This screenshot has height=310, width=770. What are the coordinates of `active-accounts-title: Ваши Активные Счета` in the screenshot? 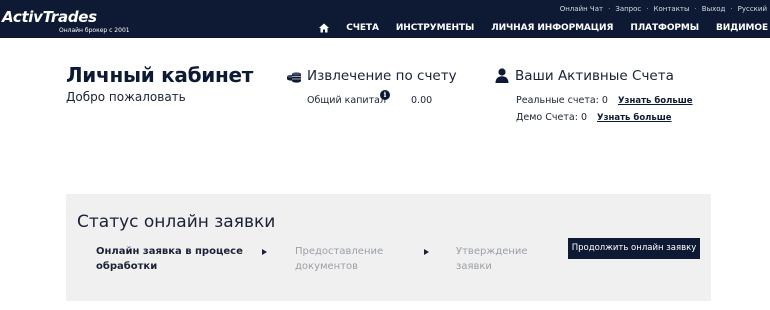 It's located at (594, 76).